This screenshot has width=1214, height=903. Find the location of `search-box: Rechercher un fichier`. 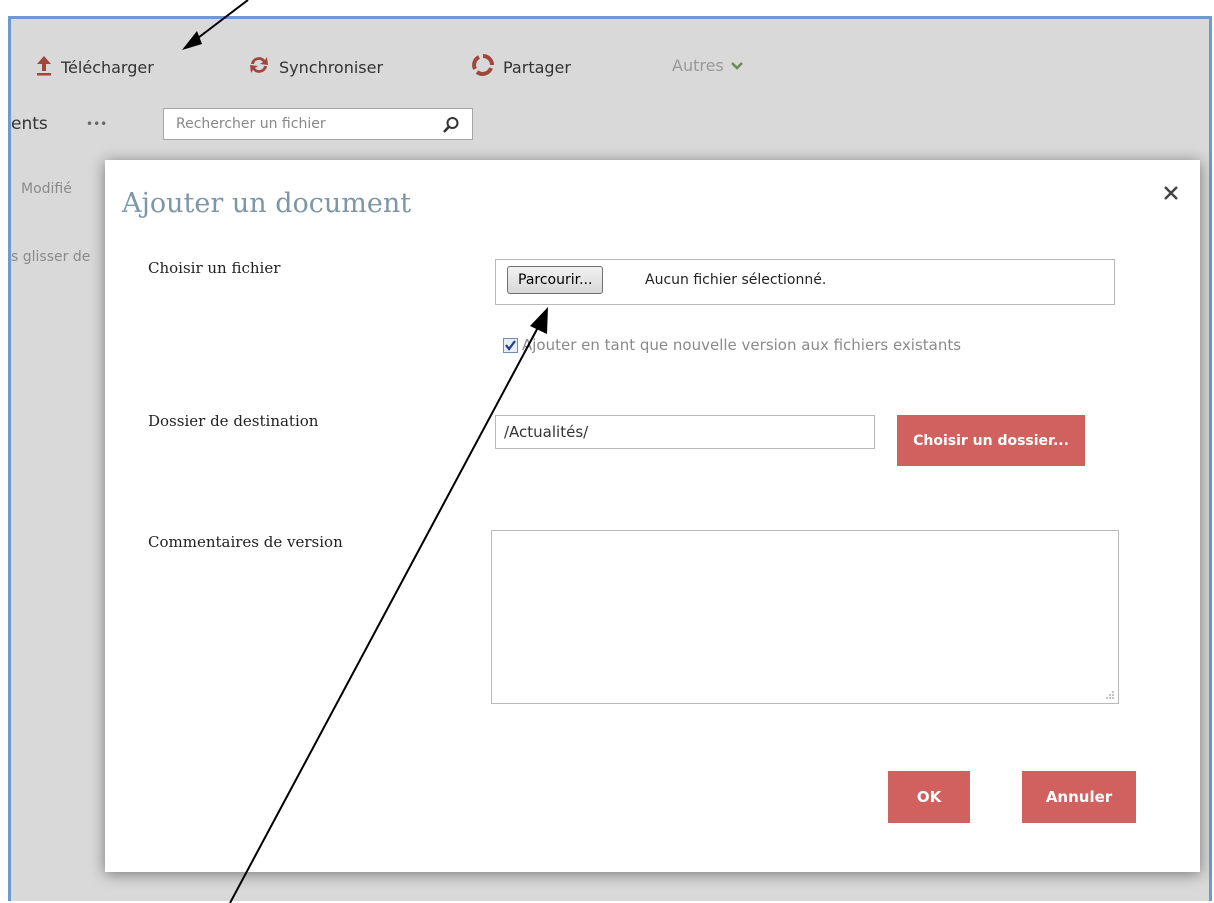

search-box: Rechercher un fichier is located at coordinates (318, 124).